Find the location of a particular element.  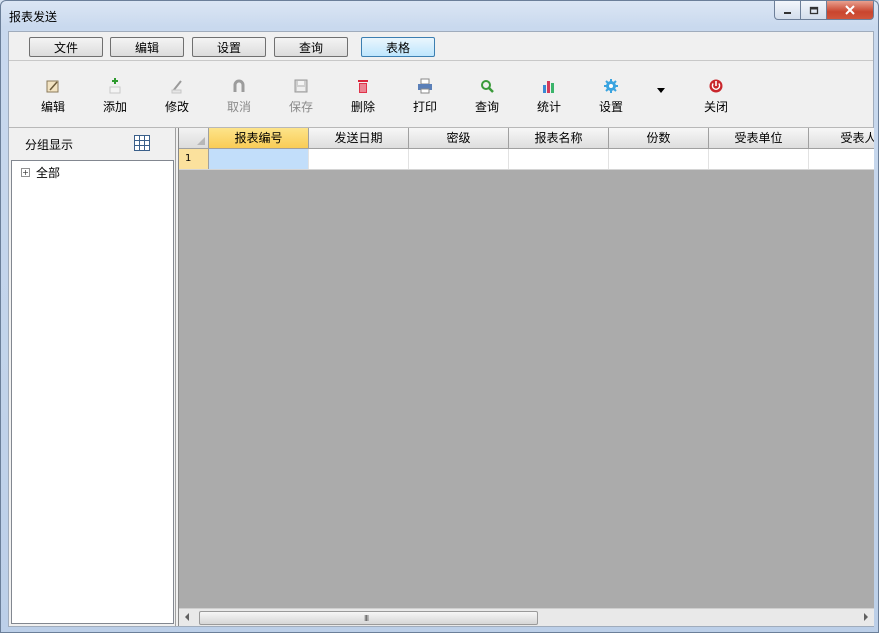

modify-icon is located at coordinates (177, 86).